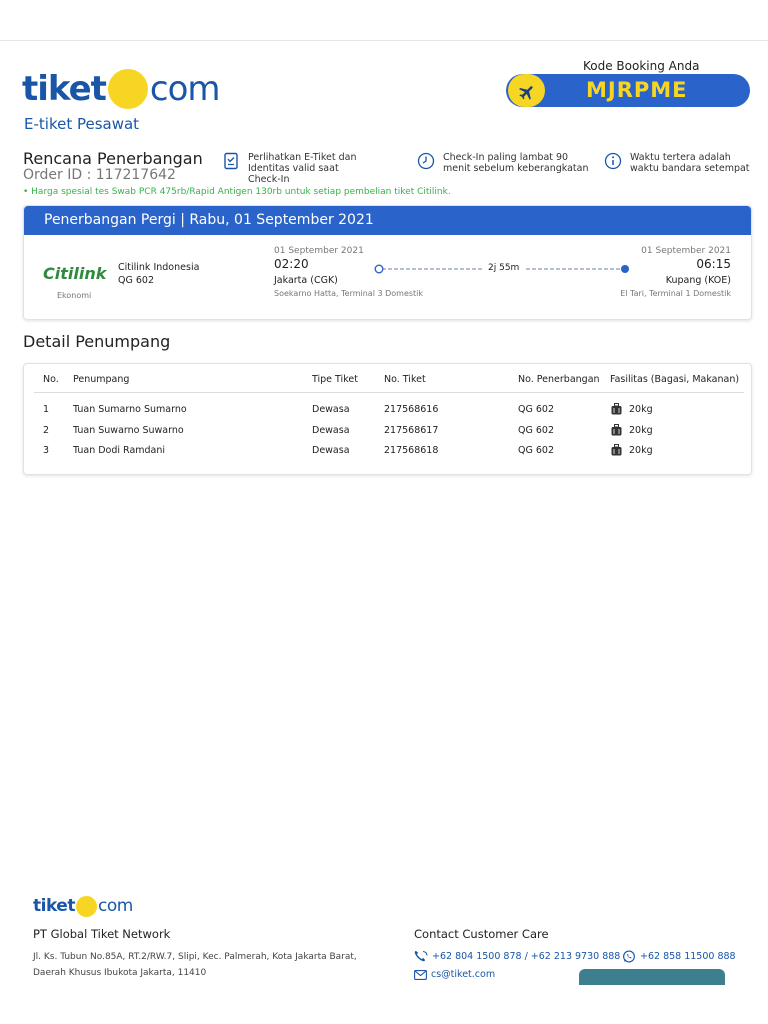  I want to click on customer-care-email: cs@tiket.com, so click(454, 974).